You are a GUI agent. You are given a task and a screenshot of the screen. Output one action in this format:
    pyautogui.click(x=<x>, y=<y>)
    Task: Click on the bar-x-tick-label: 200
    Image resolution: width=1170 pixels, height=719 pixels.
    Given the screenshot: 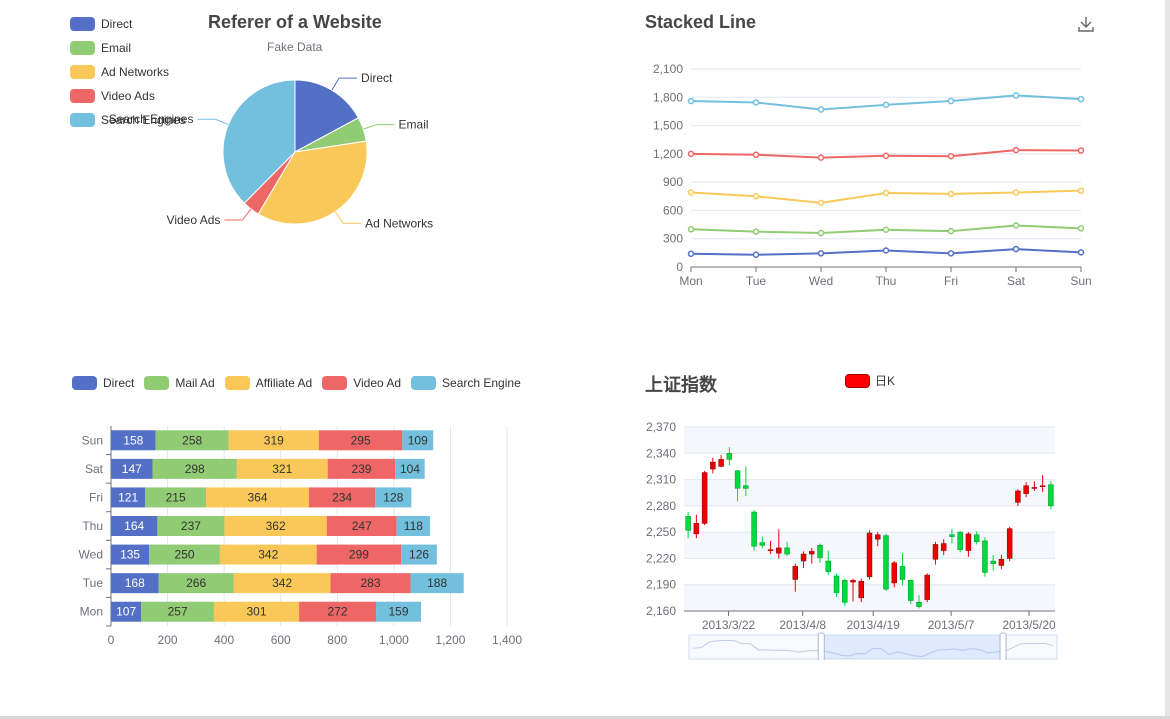 What is the action you would take?
    pyautogui.click(x=168, y=640)
    